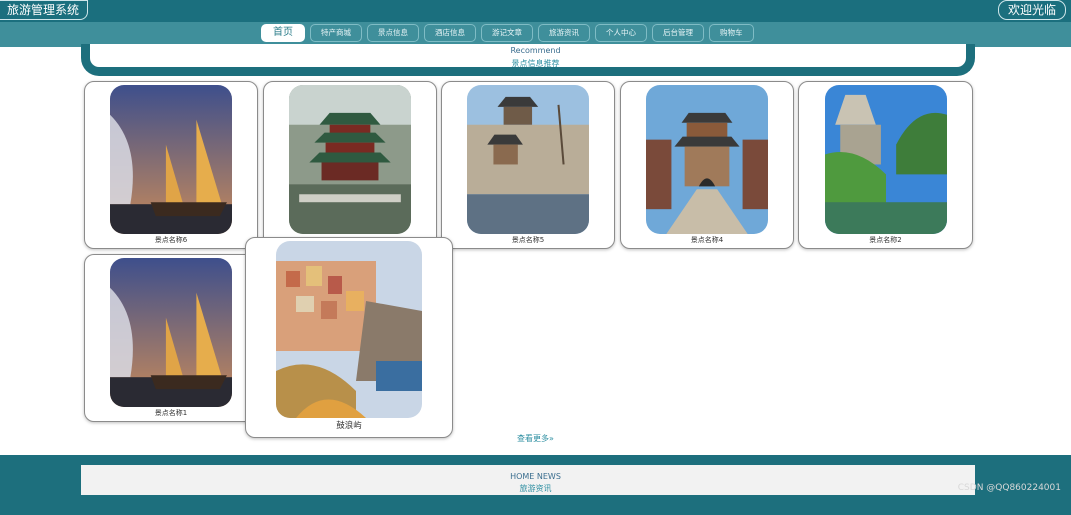 The height and width of the screenshot is (515, 1071). Describe the element at coordinates (564, 33) in the screenshot. I see `nav-travel-news: 旅游资讯` at that location.